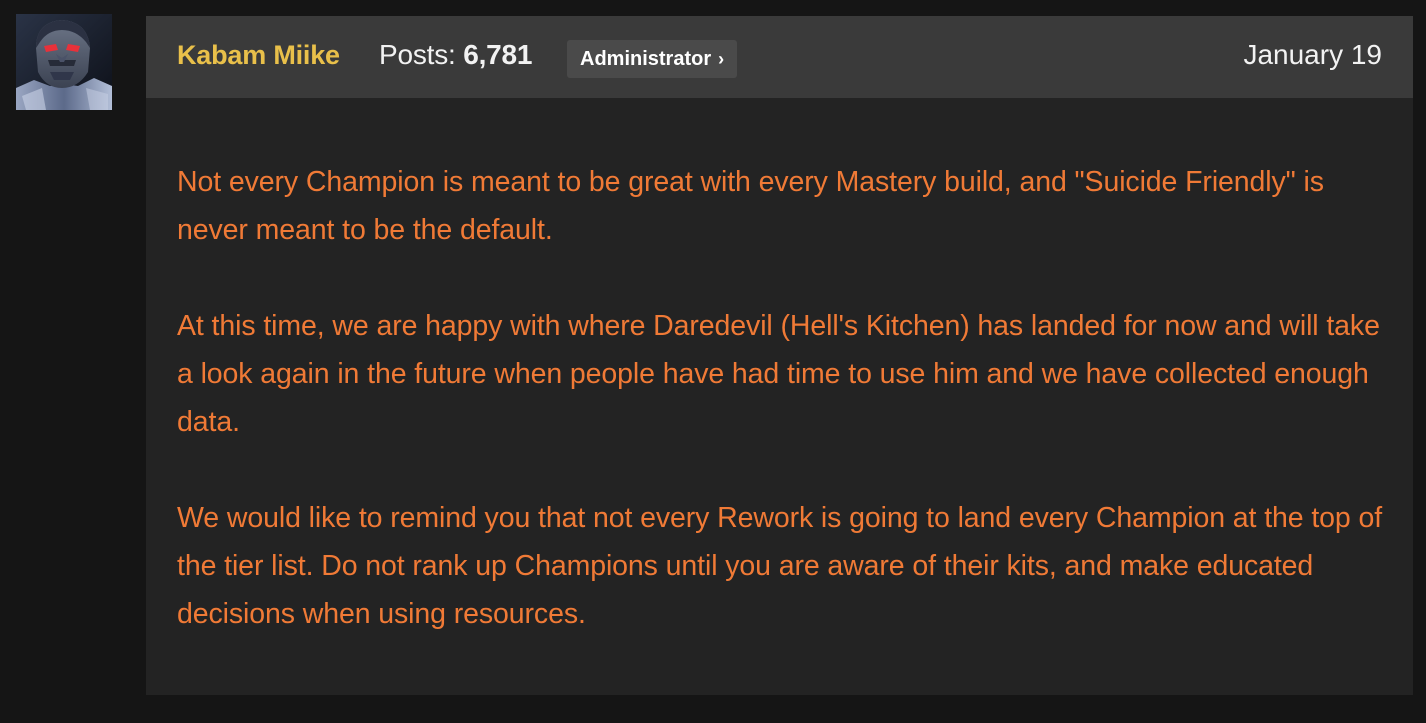 The width and height of the screenshot is (1426, 723). I want to click on avatar, so click(64, 62).